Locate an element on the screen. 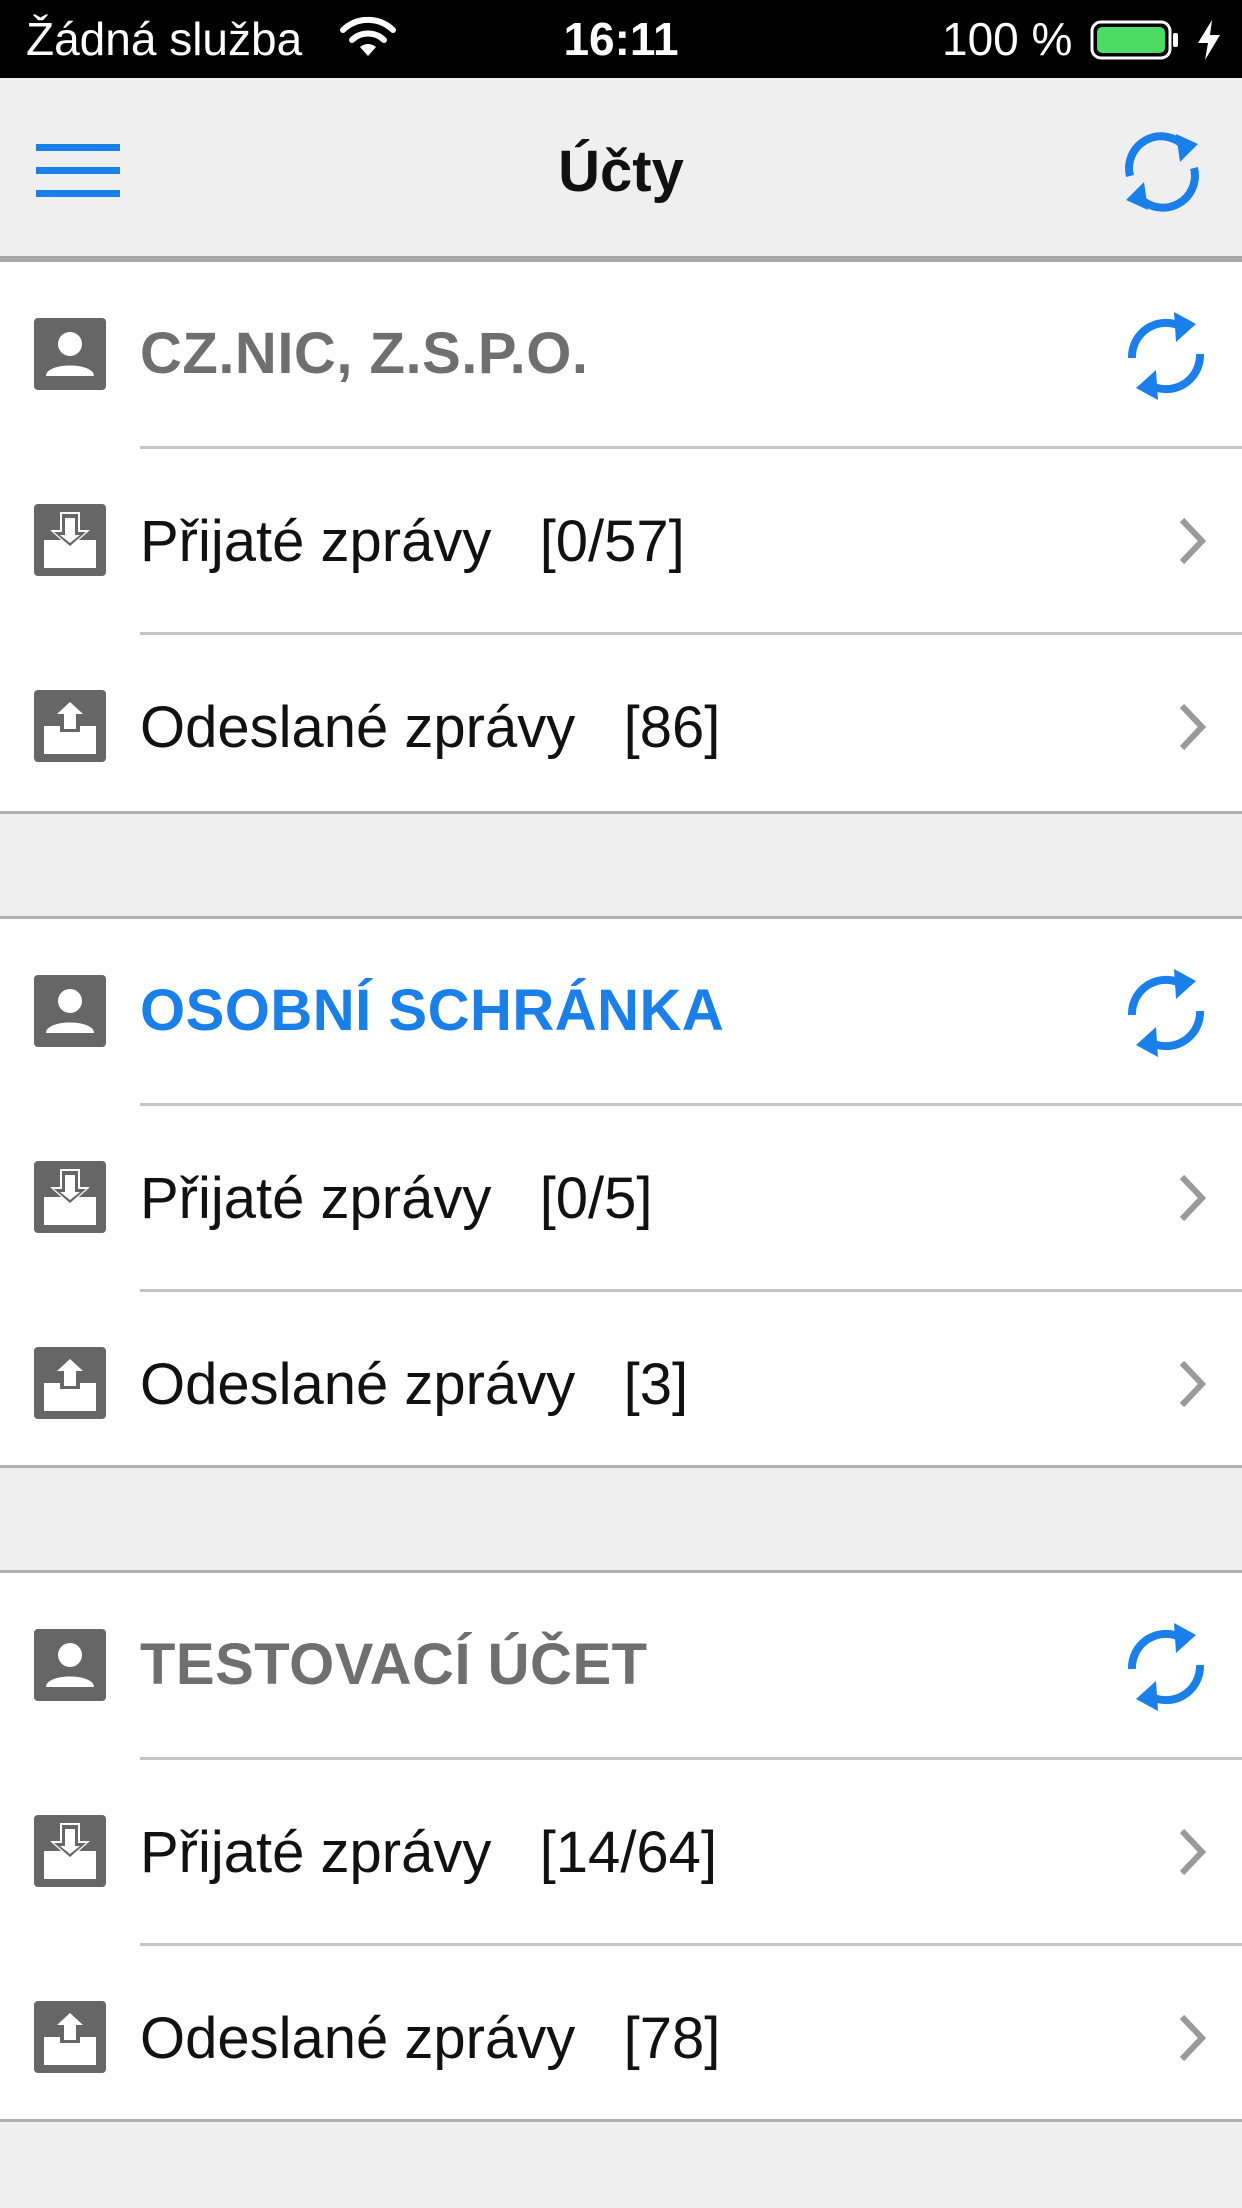 The width and height of the screenshot is (1242, 2208). sent-count: [3] is located at coordinates (656, 1384).